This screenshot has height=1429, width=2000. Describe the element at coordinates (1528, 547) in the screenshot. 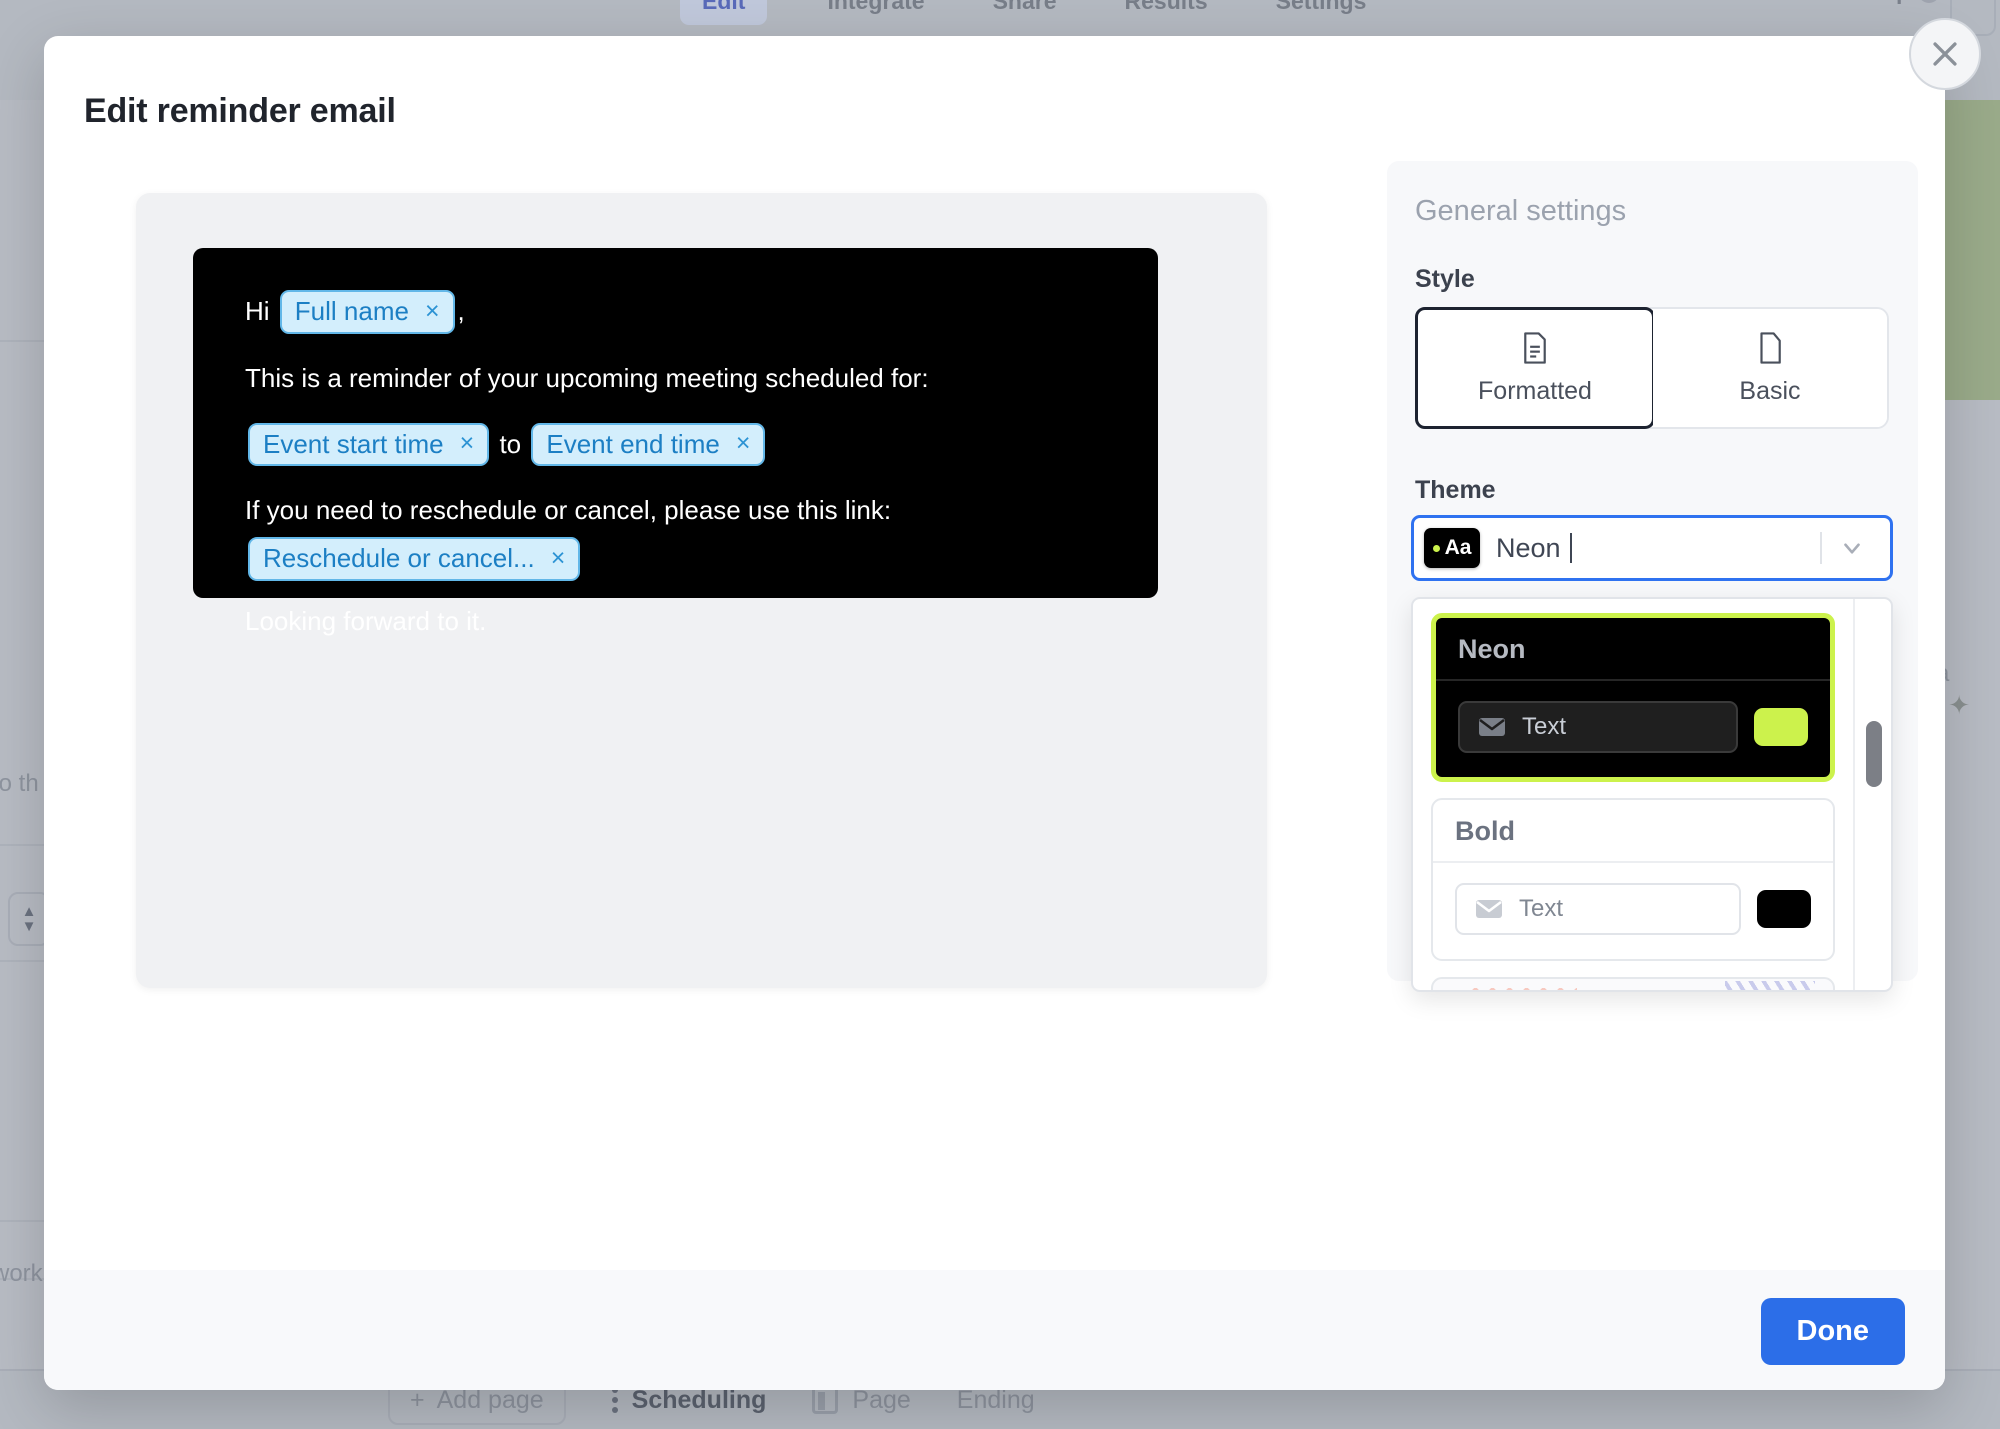

I see `theme-selected-value: Neon` at that location.